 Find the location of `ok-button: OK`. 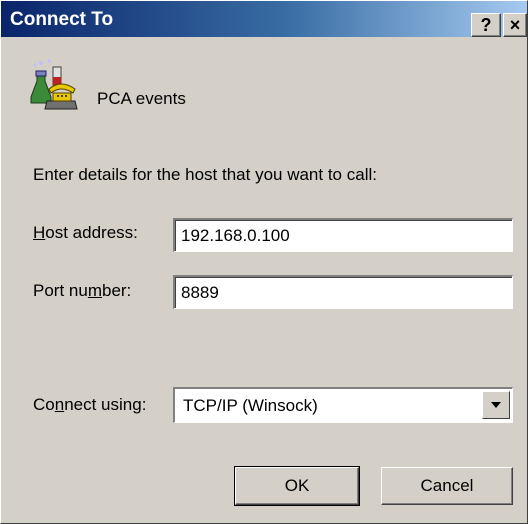

ok-button: OK is located at coordinates (297, 486).